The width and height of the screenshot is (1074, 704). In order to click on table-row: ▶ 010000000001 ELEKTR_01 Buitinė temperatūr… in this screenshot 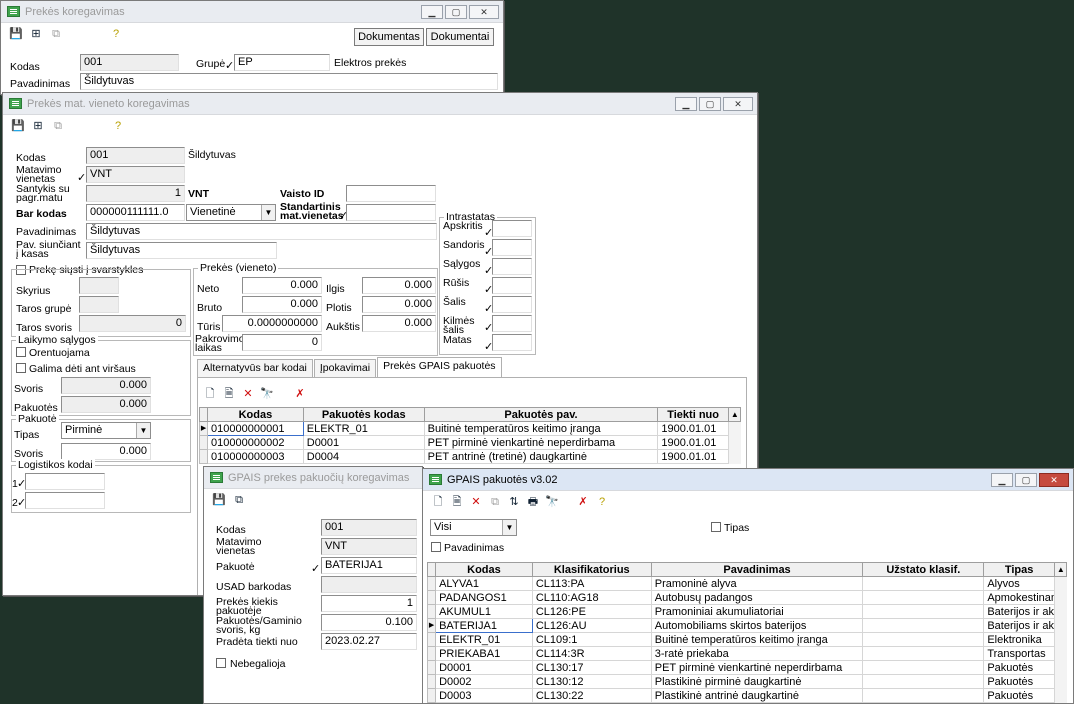, I will do `click(469, 428)`.